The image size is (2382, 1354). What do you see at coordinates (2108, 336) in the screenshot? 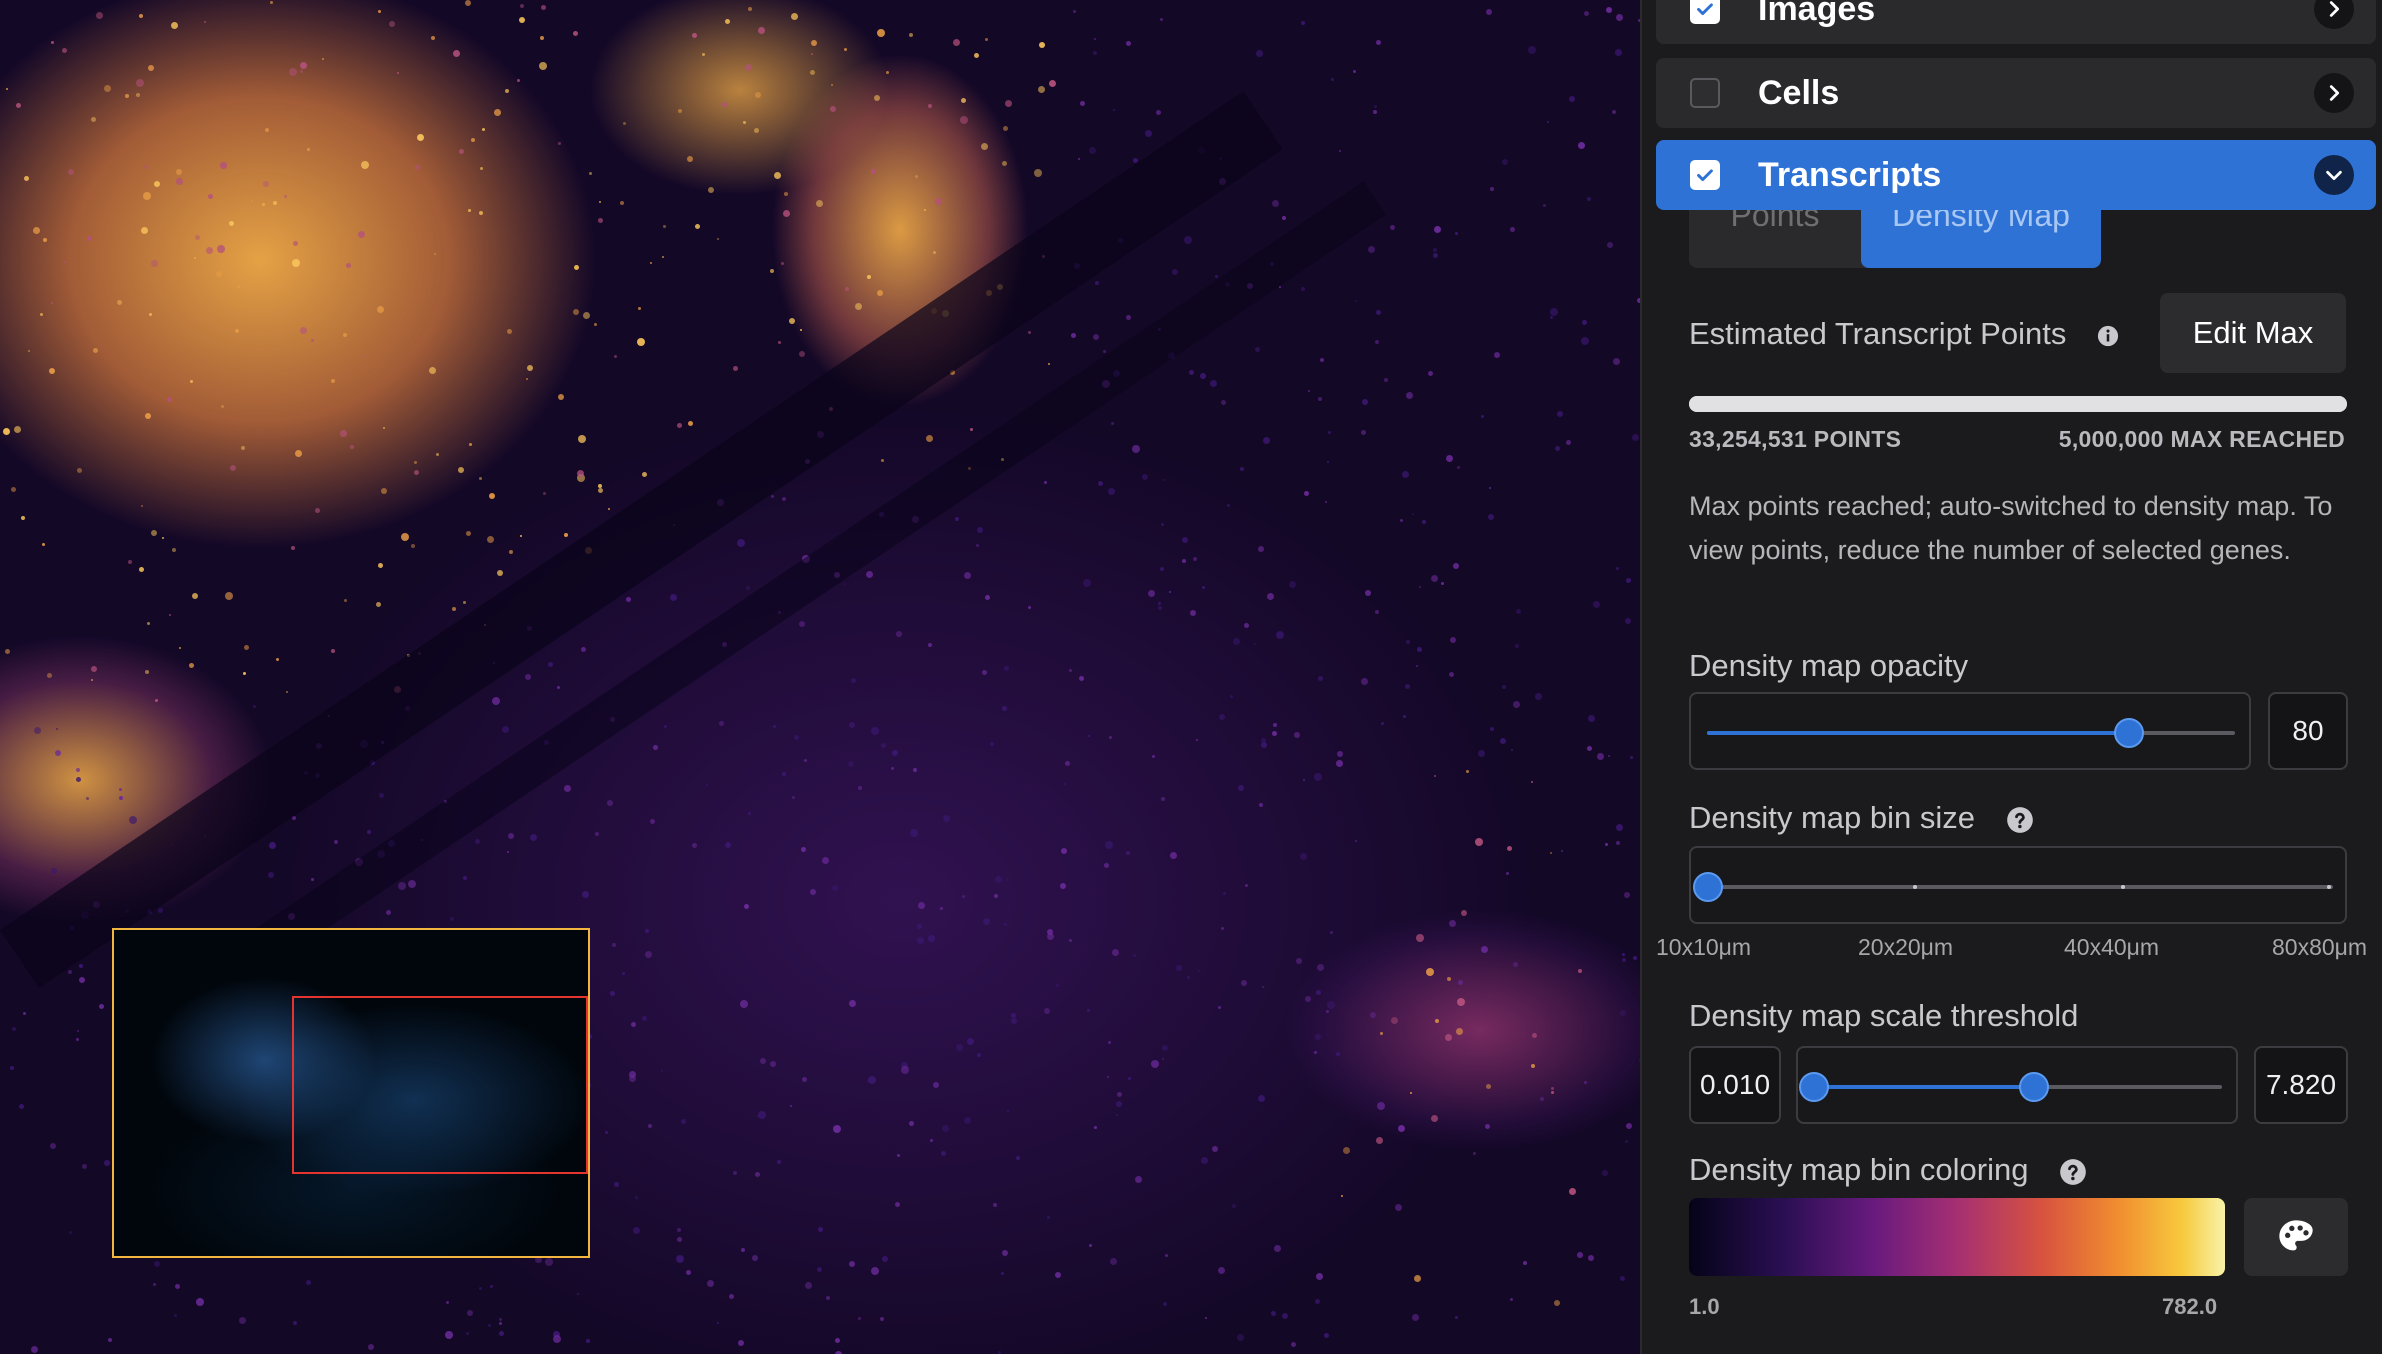
I see `info-icon` at bounding box center [2108, 336].